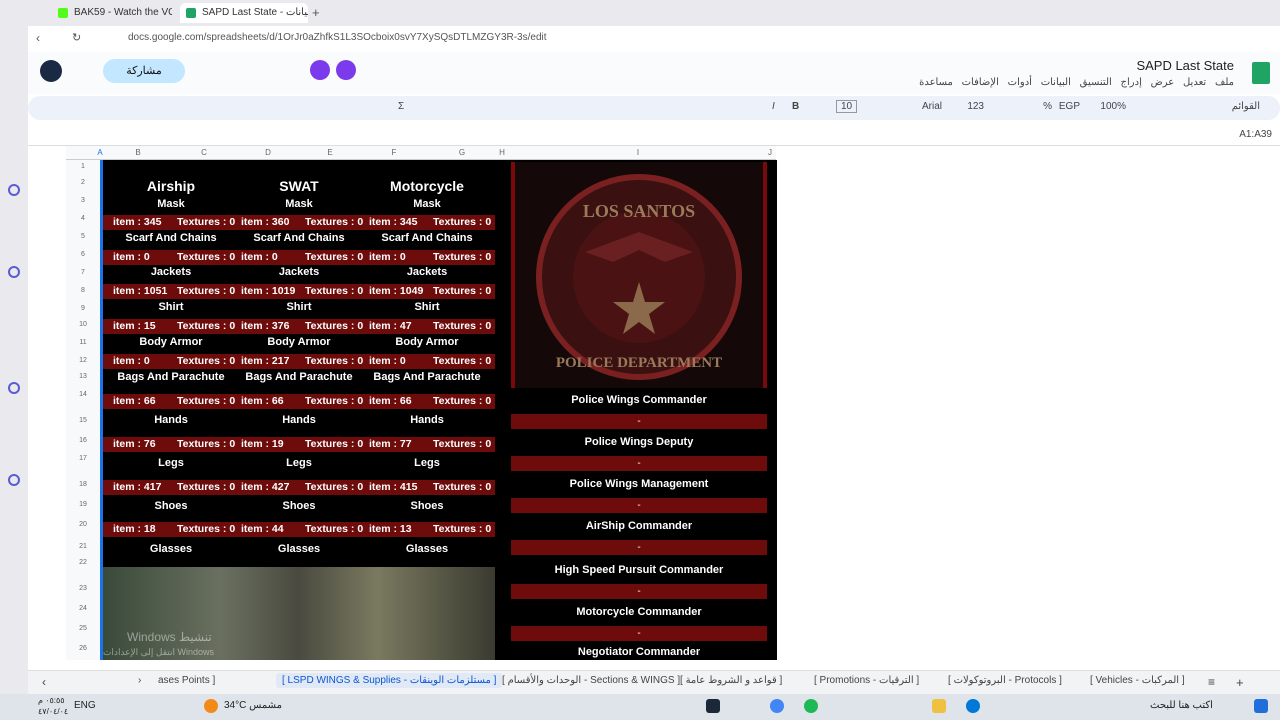 This screenshot has width=1280, height=720. Describe the element at coordinates (83, 648) in the screenshot. I see `row-label: 26` at that location.